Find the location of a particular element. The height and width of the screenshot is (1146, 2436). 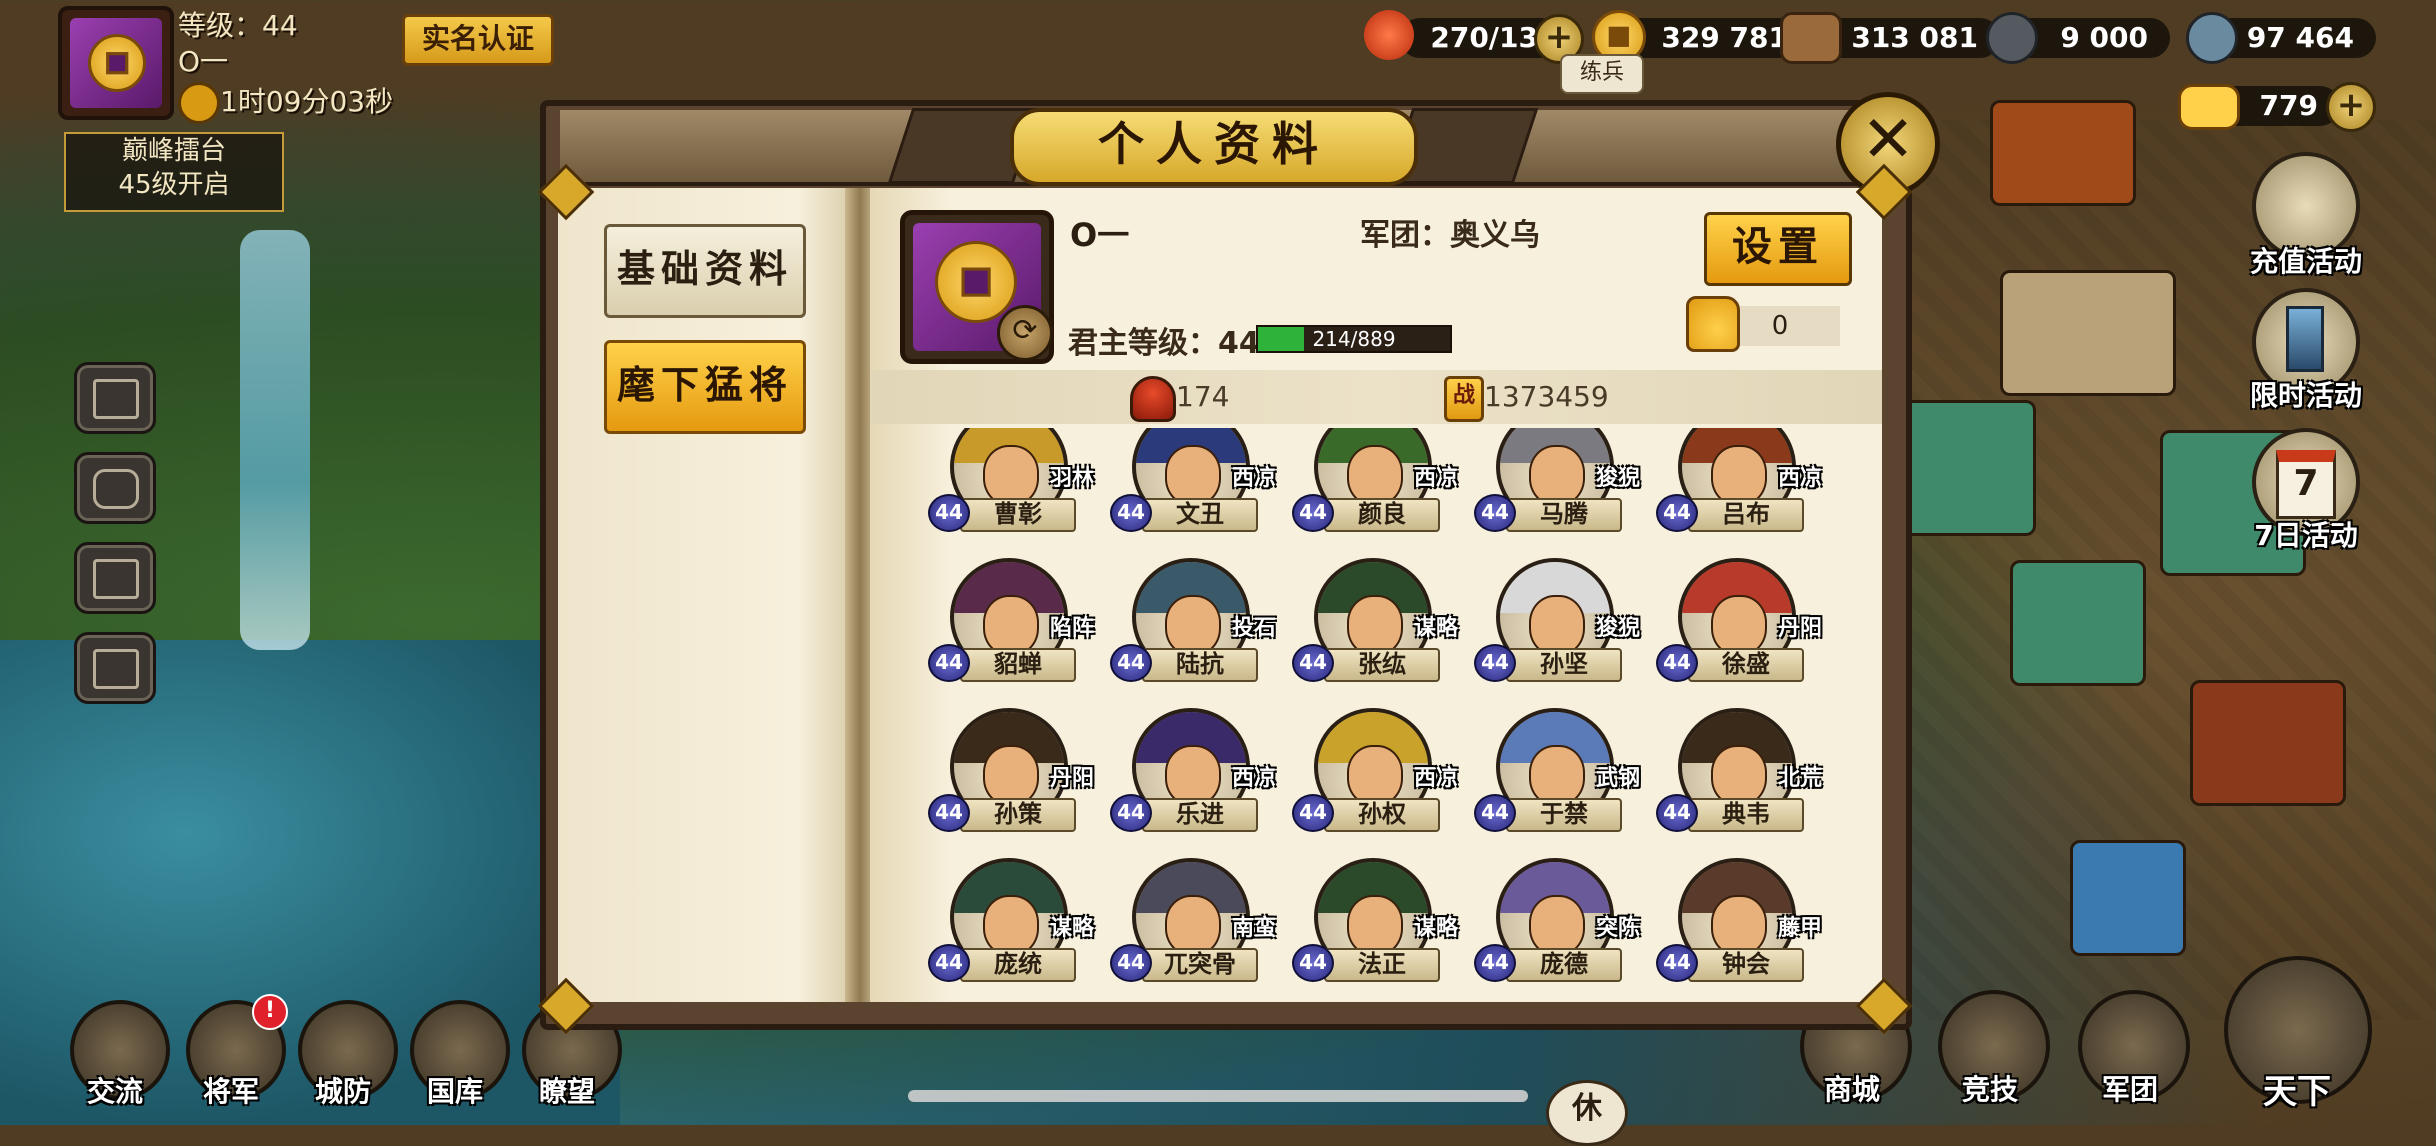

hero-name: 徐盛 is located at coordinates (1746, 665).